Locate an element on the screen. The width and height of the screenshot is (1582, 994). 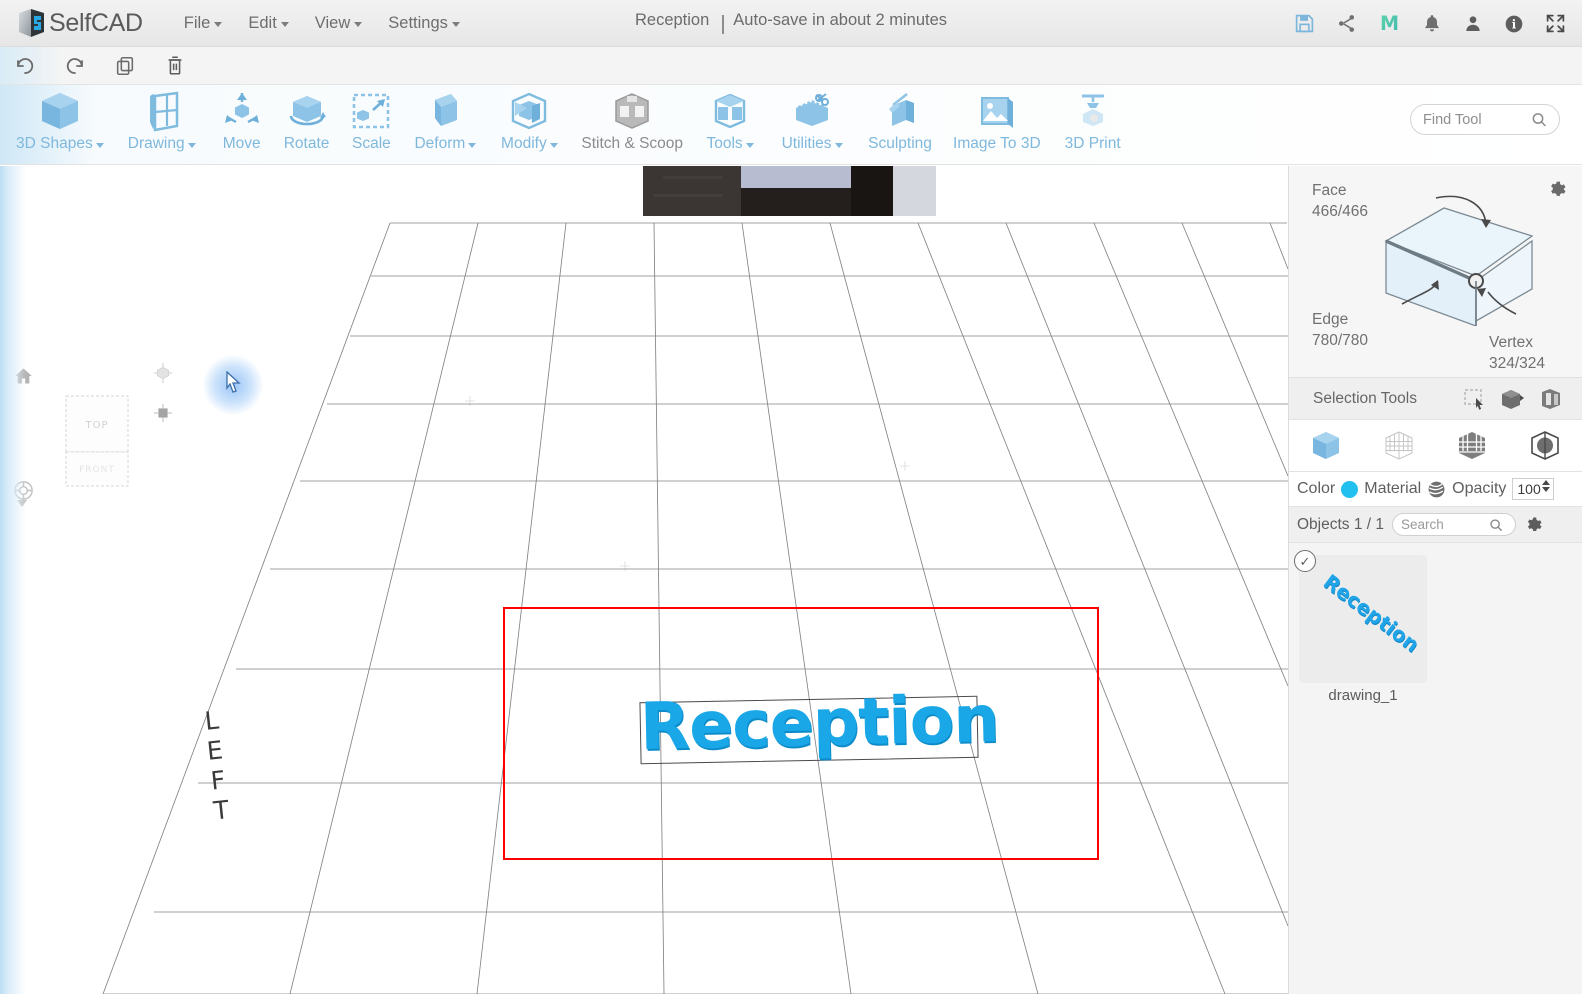
object-thumbnail-card: ✓ Reception is located at coordinates (1360, 616).